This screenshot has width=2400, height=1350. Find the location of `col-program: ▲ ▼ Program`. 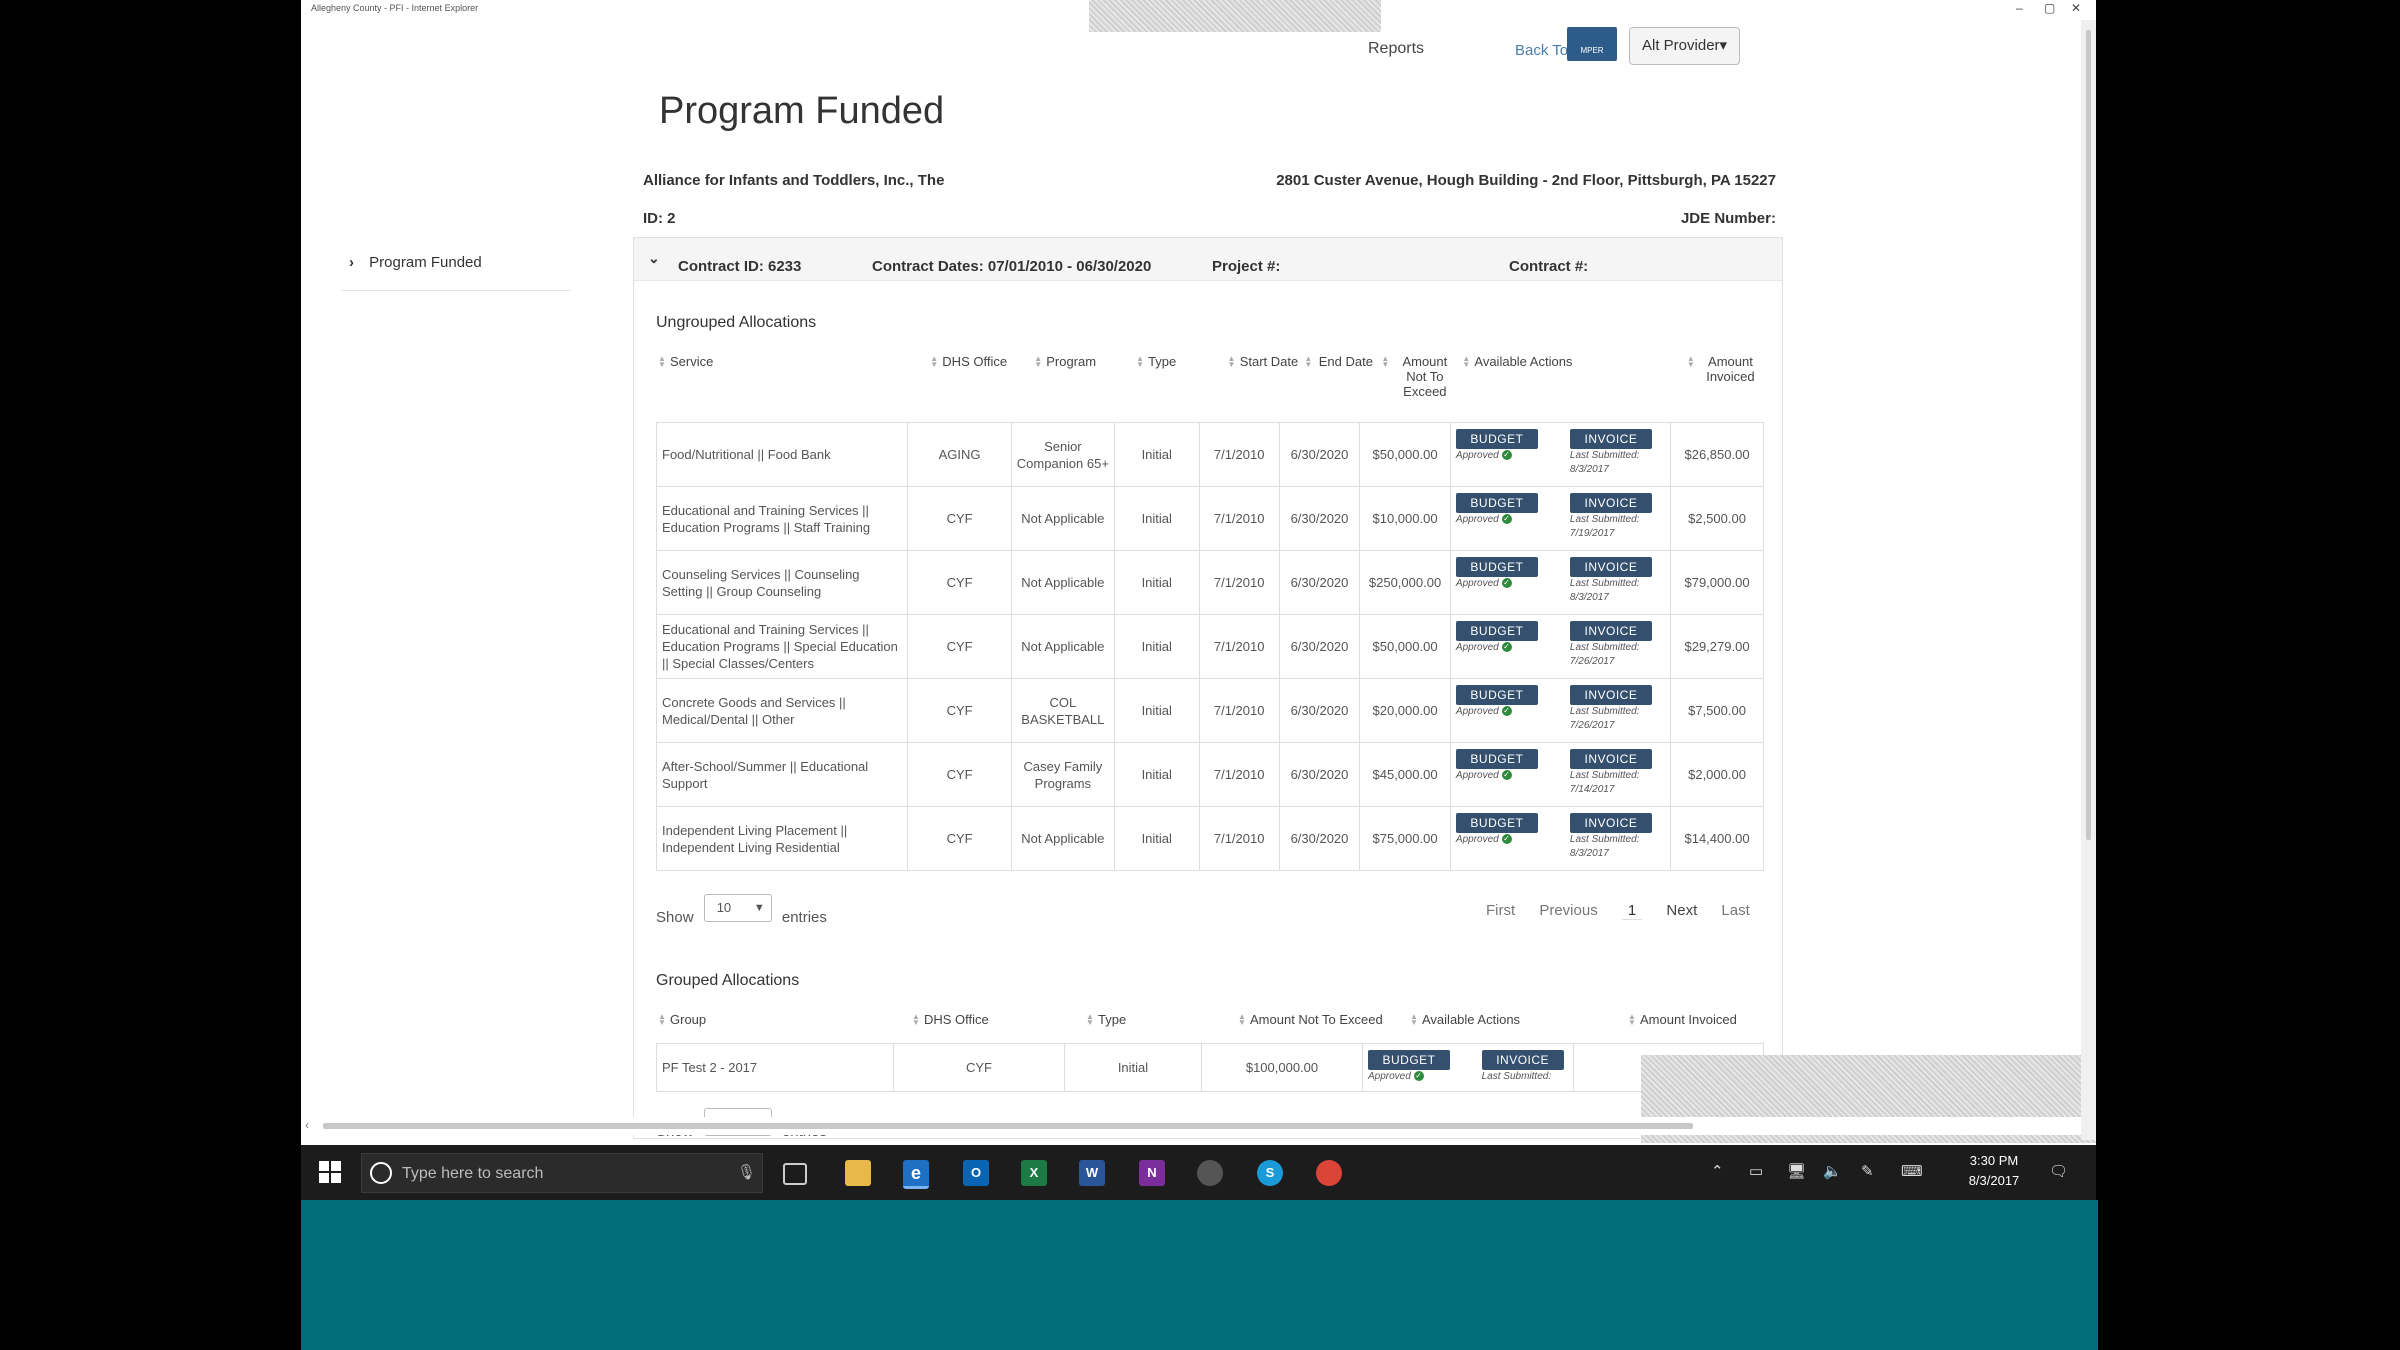

col-program: ▲ ▼ Program is located at coordinates (1083, 383).